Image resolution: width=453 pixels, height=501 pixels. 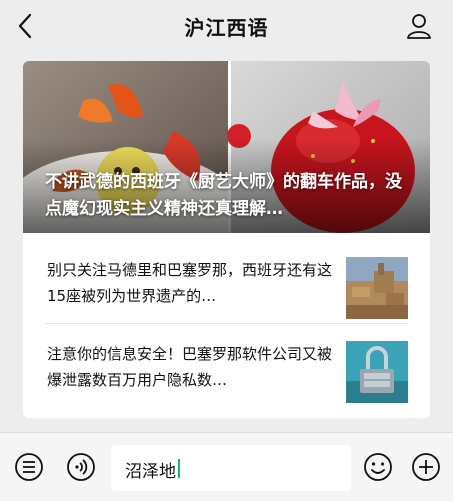 I want to click on voice-icon, so click(x=81, y=467).